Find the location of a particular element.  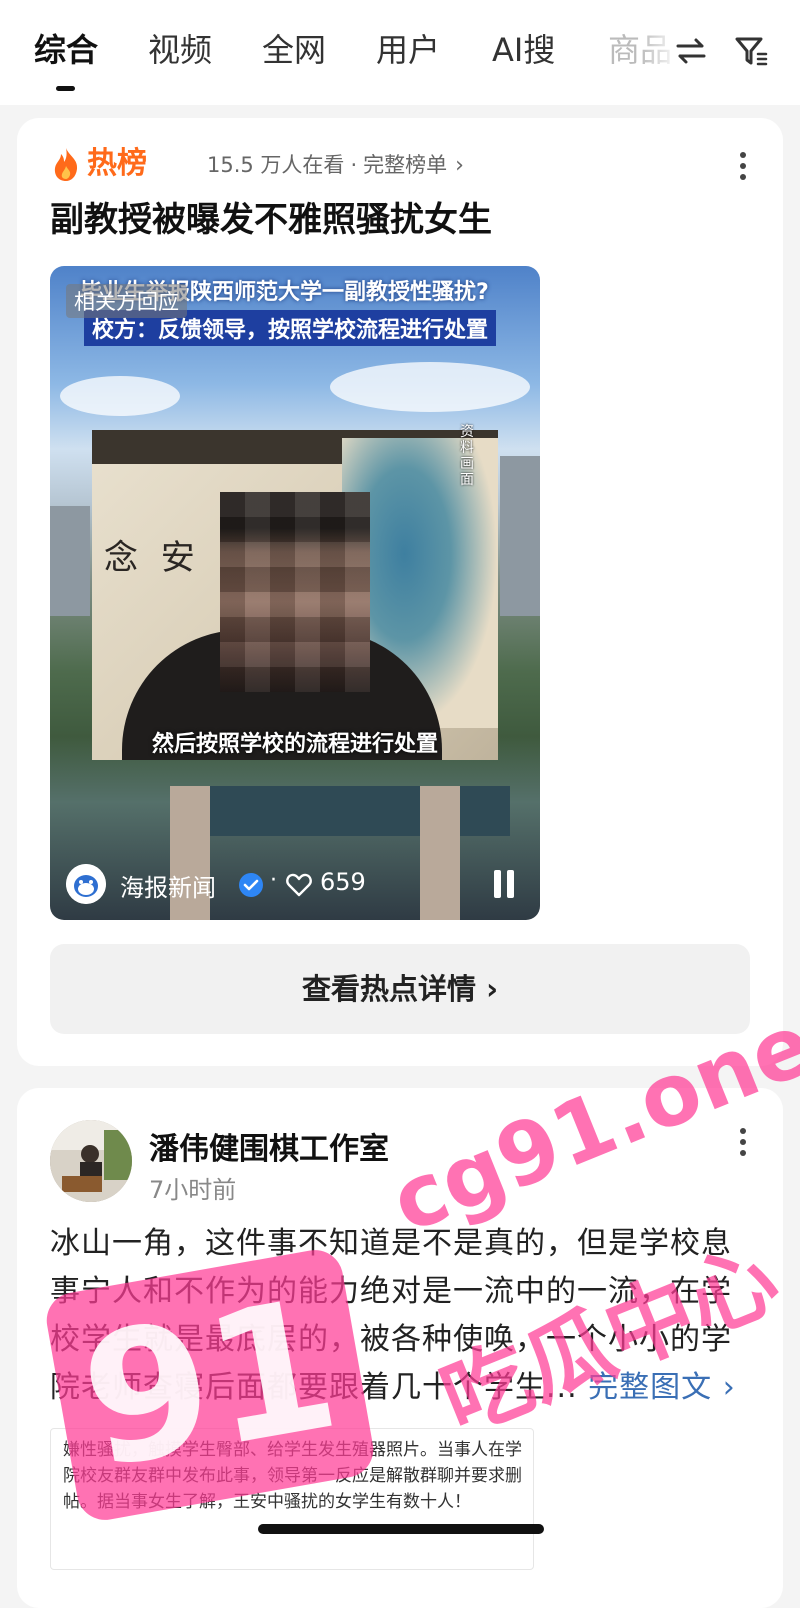

pause-icon is located at coordinates (504, 884).